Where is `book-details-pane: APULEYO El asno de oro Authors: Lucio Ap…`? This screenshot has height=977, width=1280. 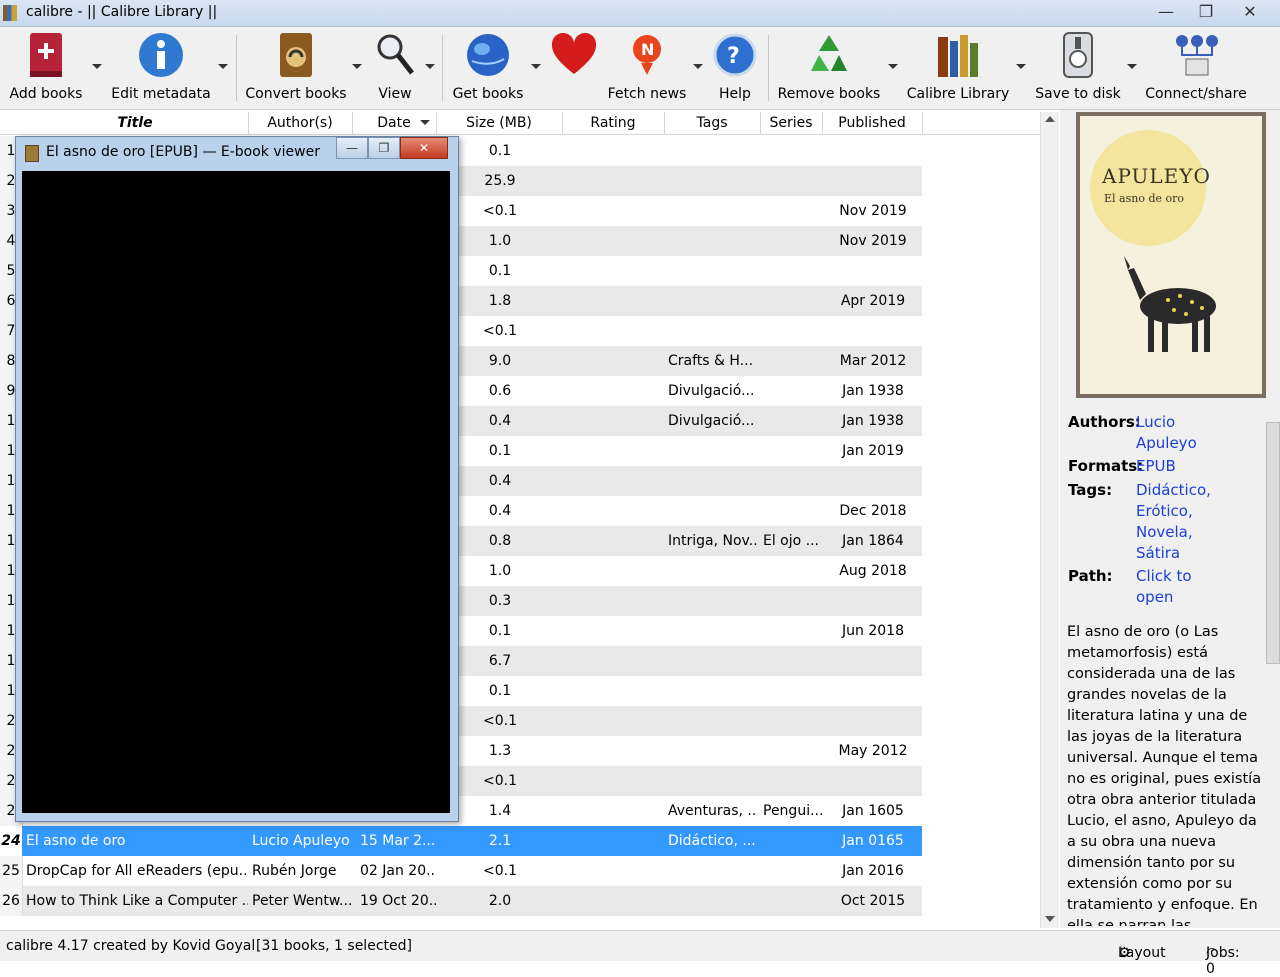 book-details-pane: APULEYO El asno de oro Authors: Lucio Ap… is located at coordinates (1170, 519).